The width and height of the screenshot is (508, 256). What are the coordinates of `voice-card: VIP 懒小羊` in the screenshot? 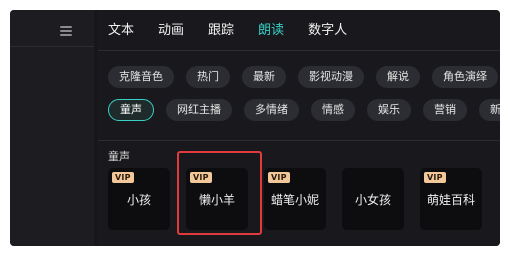 It's located at (217, 199).